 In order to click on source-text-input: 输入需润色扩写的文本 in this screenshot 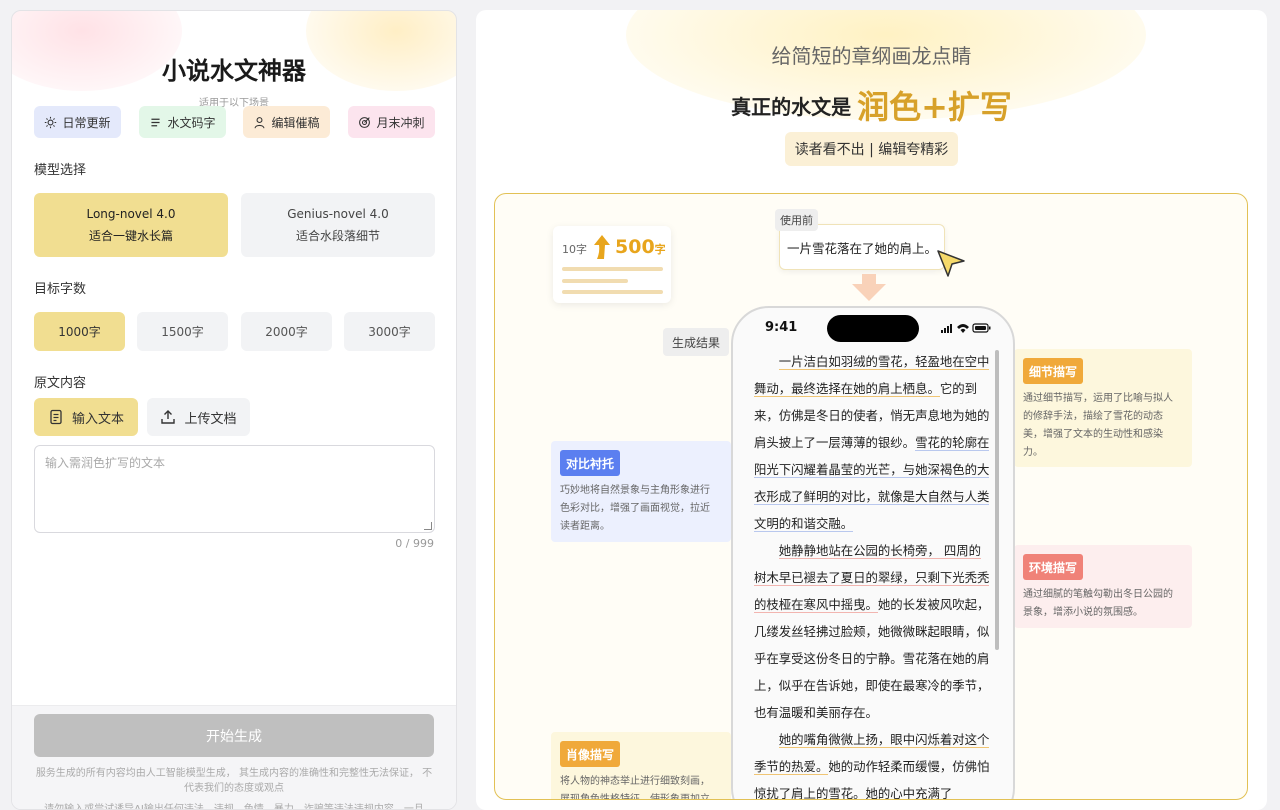, I will do `click(234, 489)`.